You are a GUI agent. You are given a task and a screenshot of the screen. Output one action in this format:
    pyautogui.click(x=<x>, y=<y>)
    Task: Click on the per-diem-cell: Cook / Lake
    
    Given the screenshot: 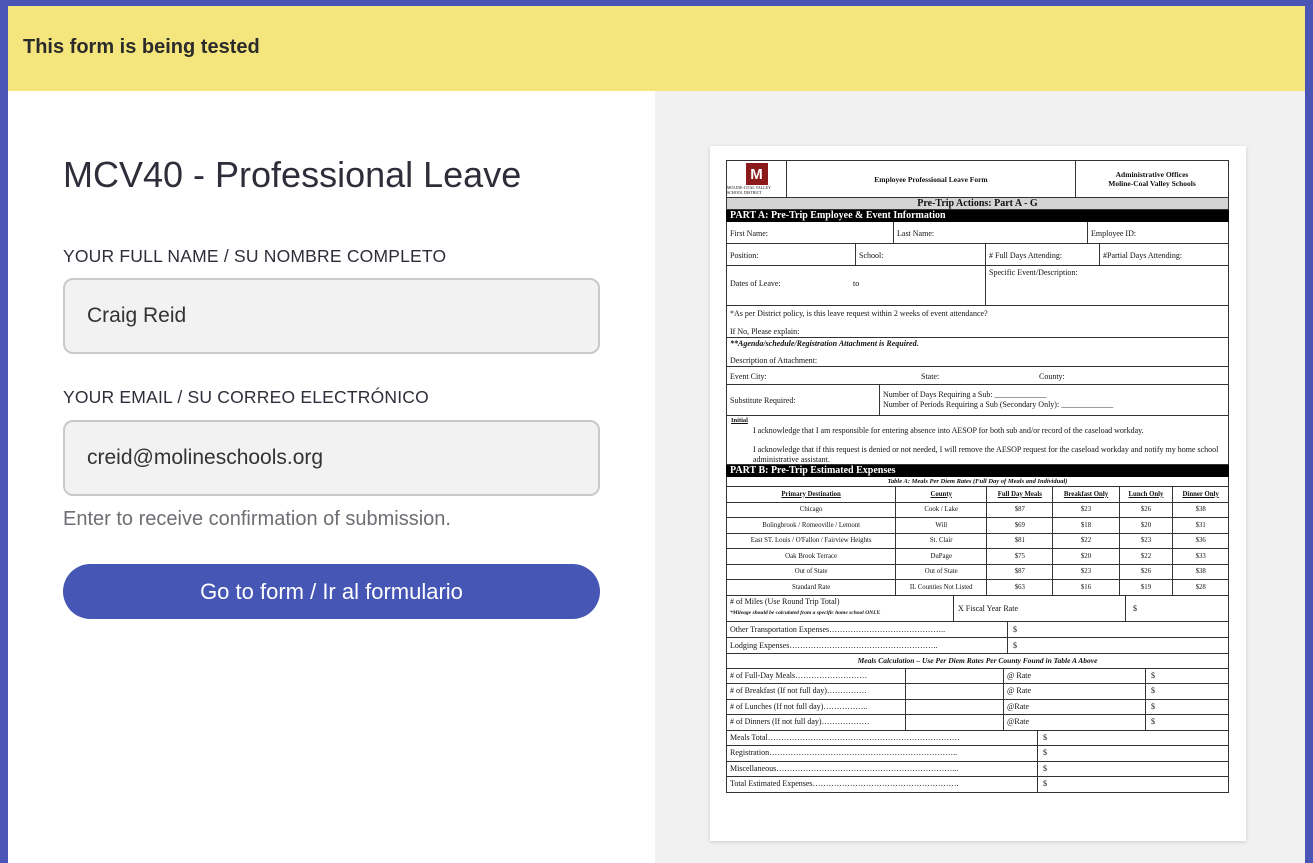 What is the action you would take?
    pyautogui.click(x=941, y=509)
    